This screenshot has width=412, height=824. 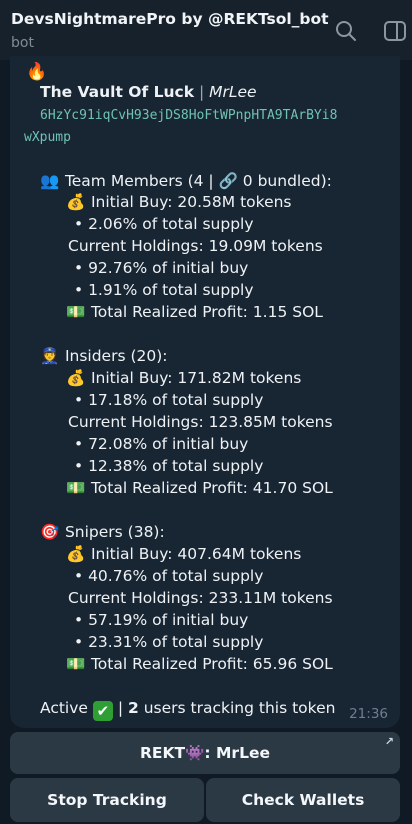 I want to click on chat-subtitle: bot, so click(x=22, y=43).